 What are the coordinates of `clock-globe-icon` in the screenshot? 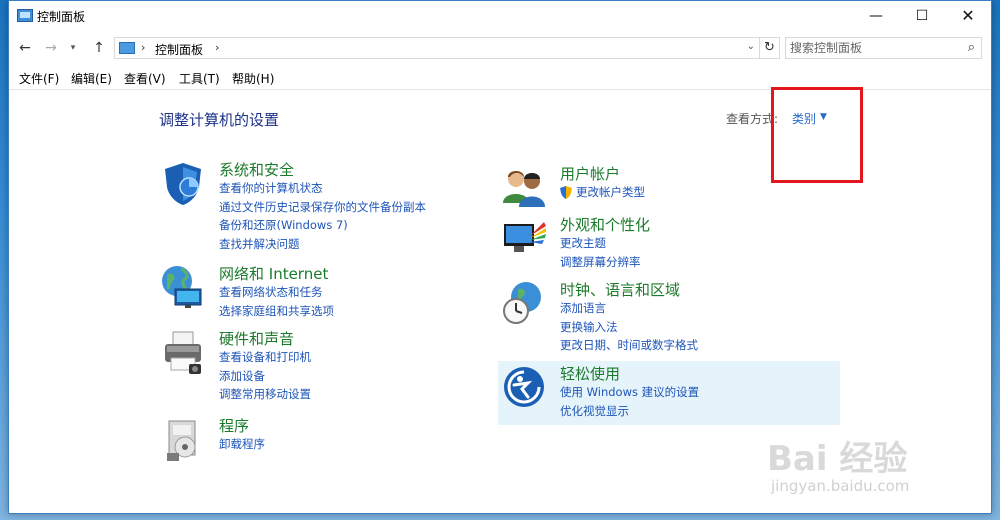 It's located at (522, 303).